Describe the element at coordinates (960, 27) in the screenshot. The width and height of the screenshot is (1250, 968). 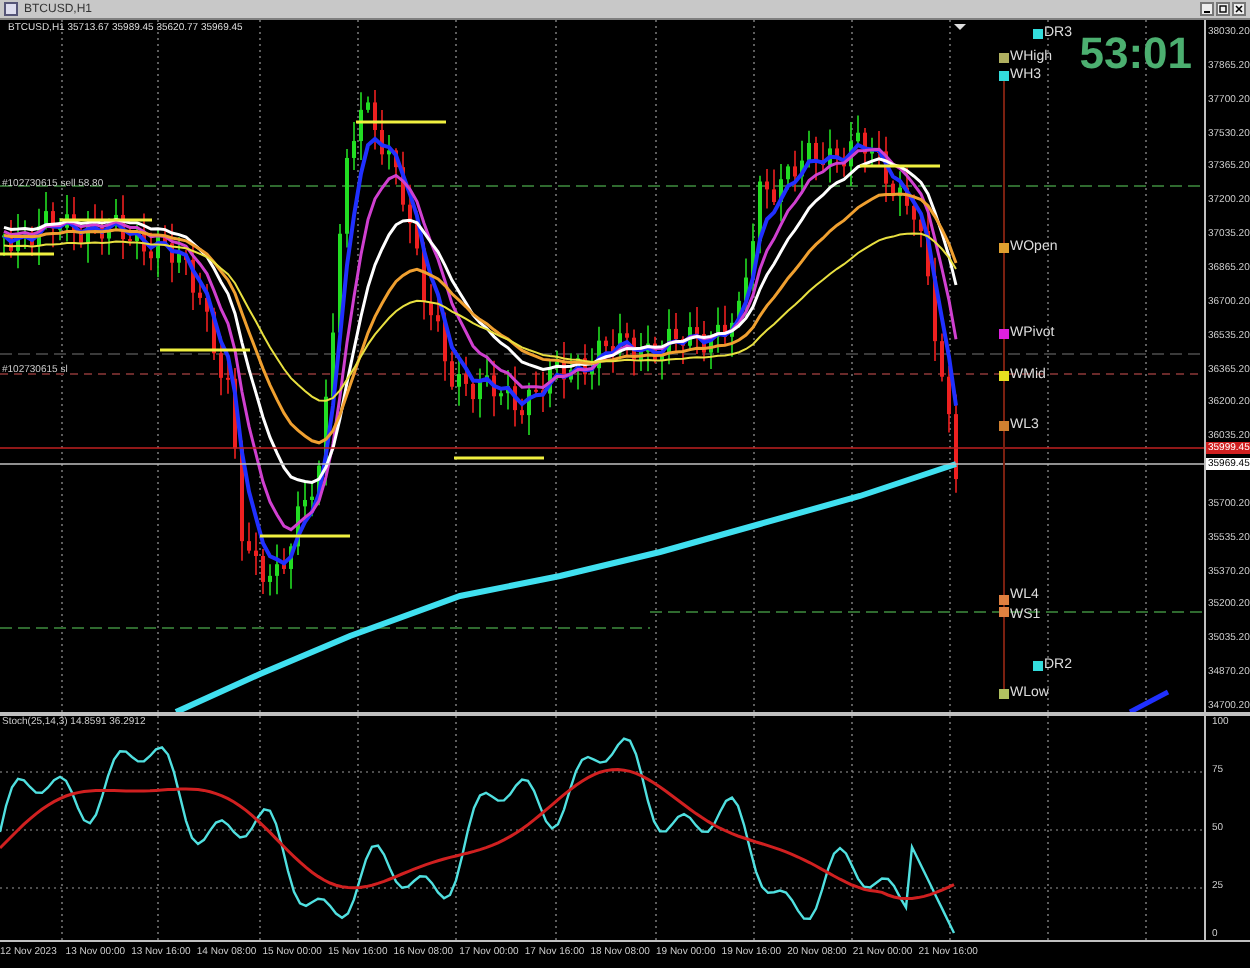
I see `shift-marker-icon` at that location.